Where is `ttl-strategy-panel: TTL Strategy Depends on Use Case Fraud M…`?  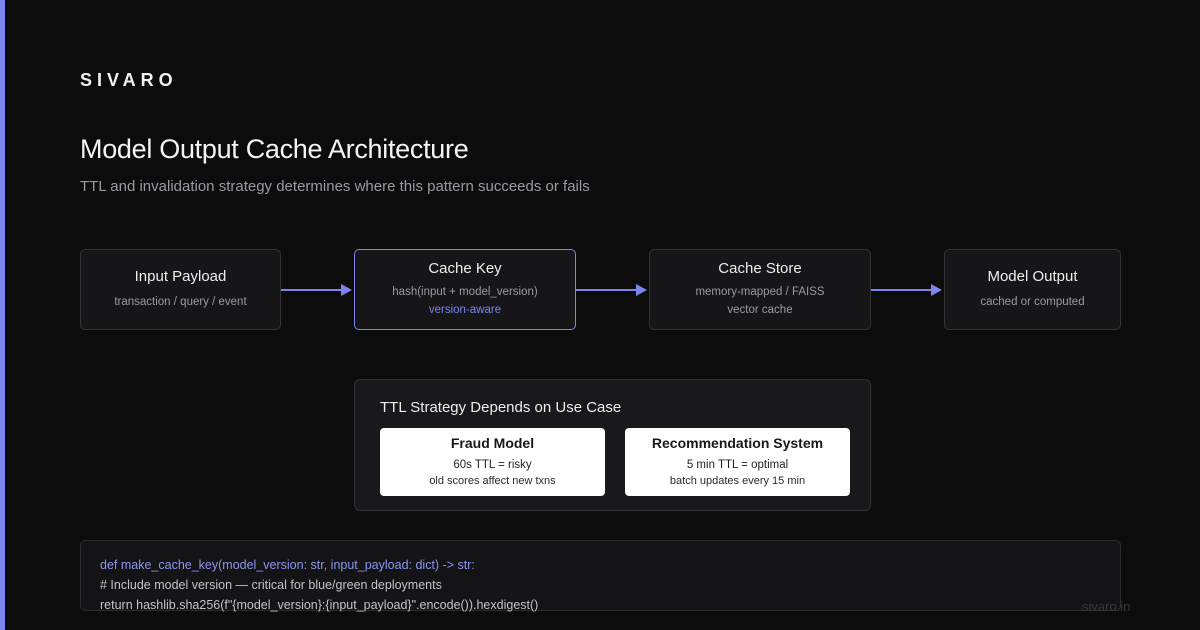 ttl-strategy-panel: TTL Strategy Depends on Use Case Fraud M… is located at coordinates (612, 445).